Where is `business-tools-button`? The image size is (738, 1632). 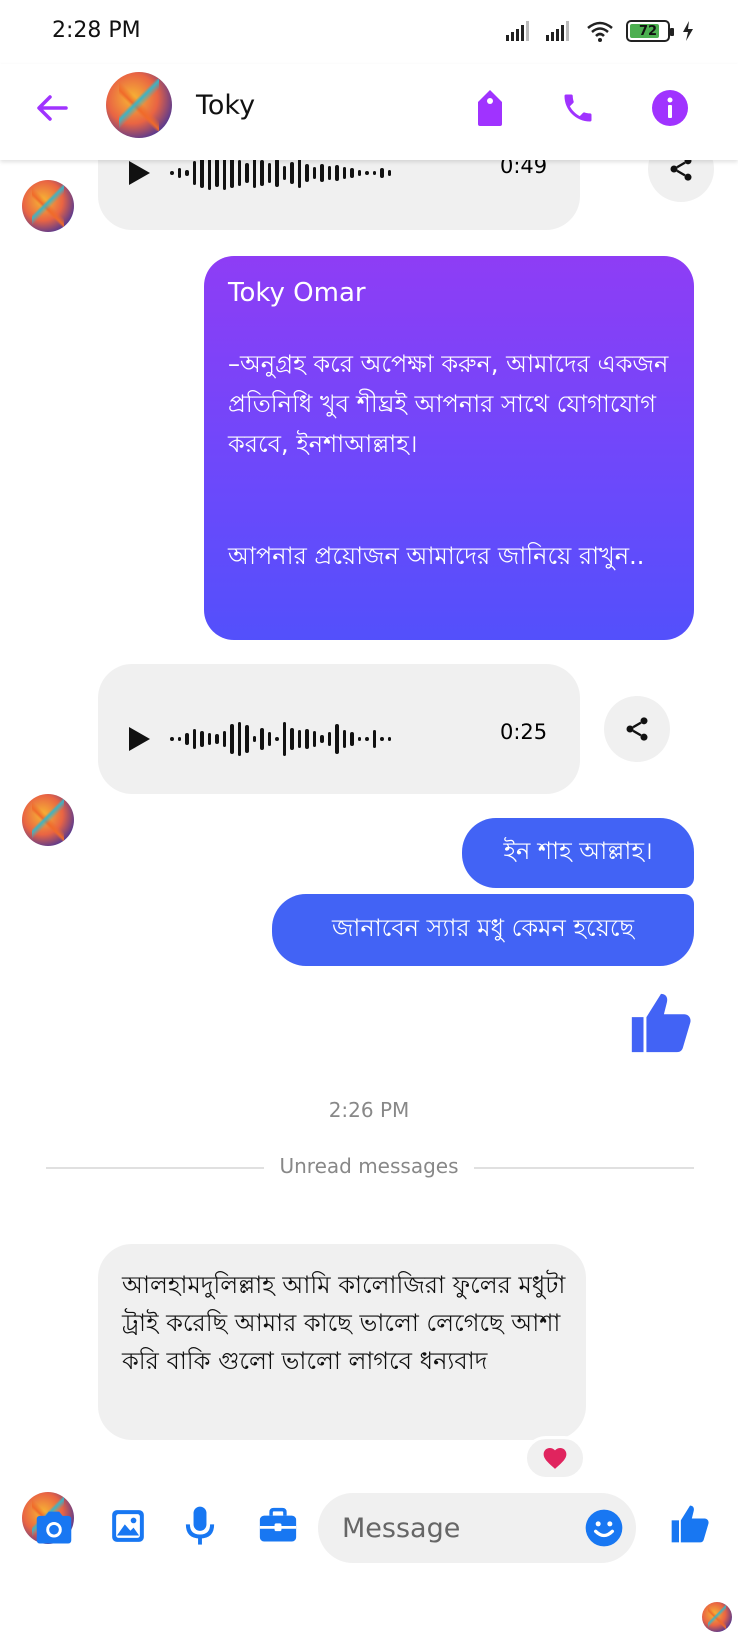
business-tools-button is located at coordinates (278, 1526).